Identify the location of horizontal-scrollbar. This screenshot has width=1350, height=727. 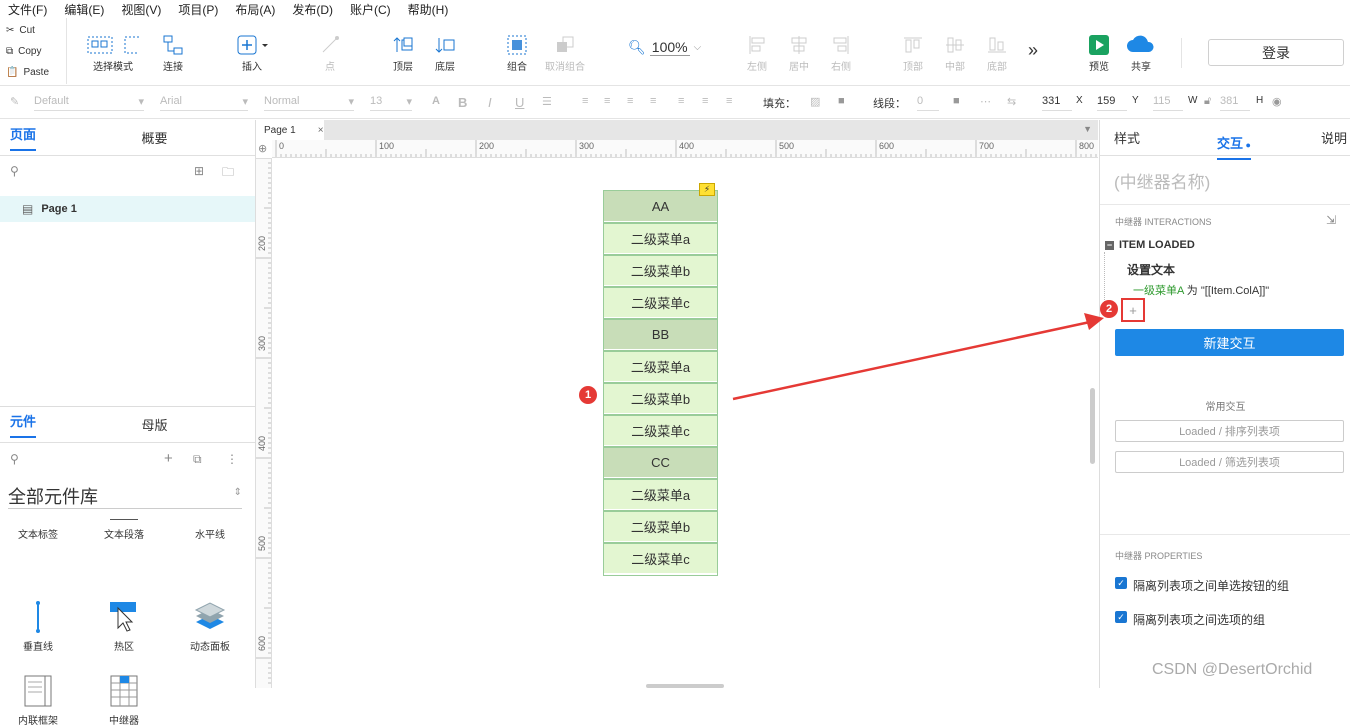
(685, 686).